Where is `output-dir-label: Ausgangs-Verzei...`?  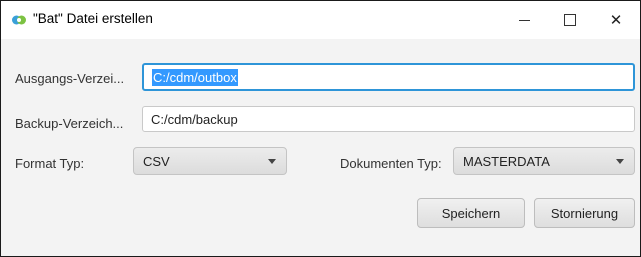
output-dir-label: Ausgangs-Verzei... is located at coordinates (70, 78).